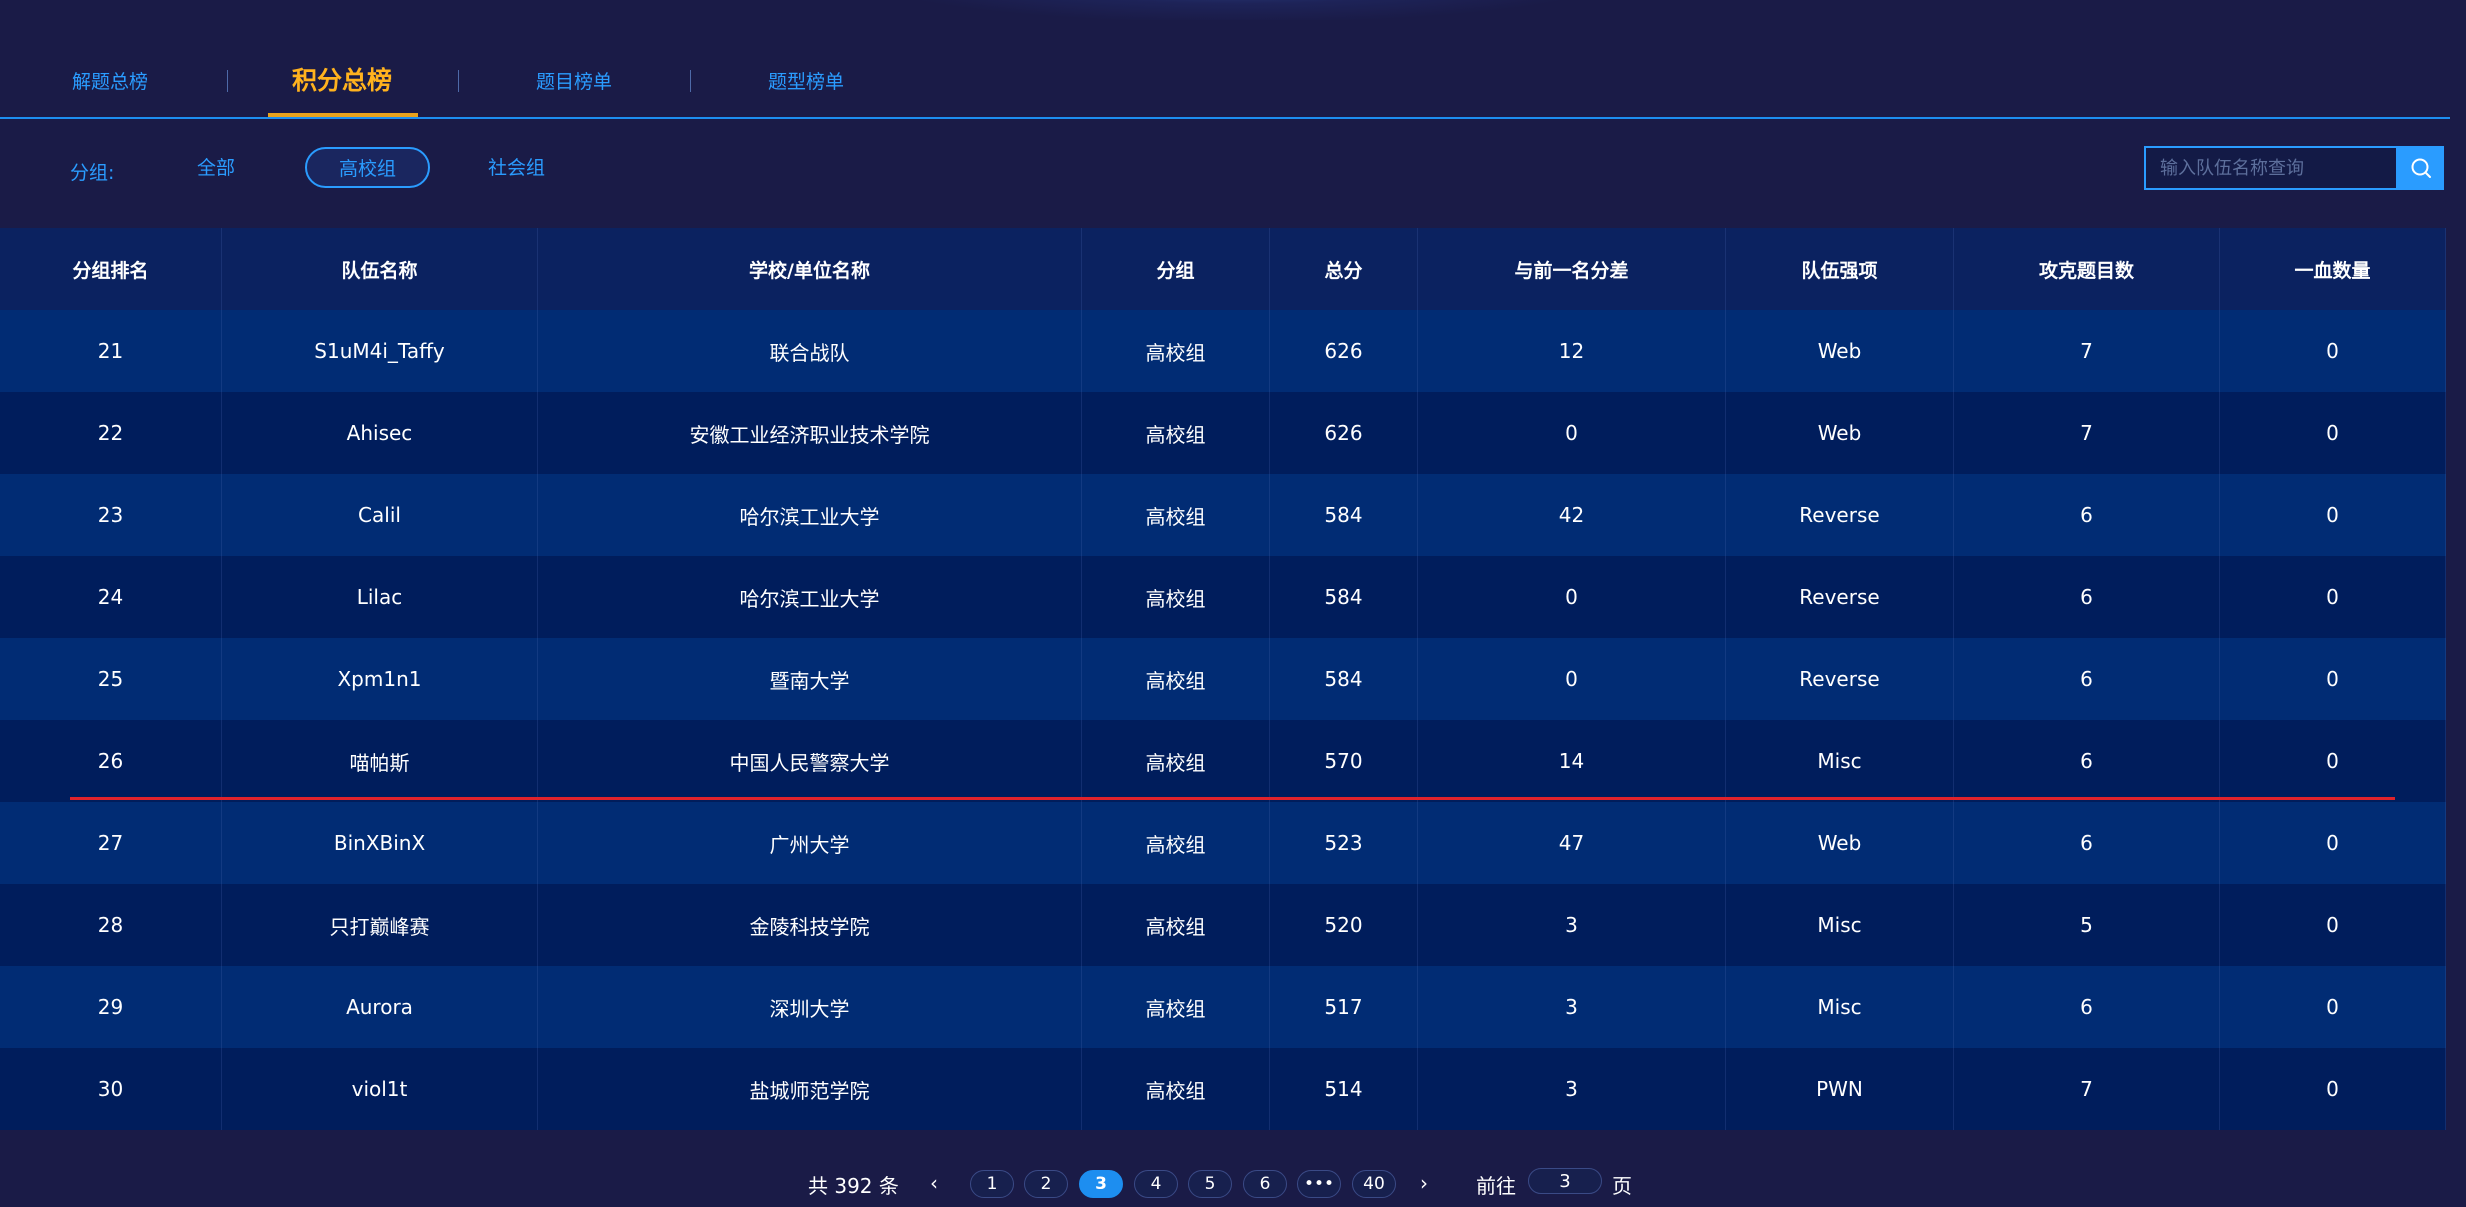 The image size is (2466, 1207). I want to click on table-cell: 只打巅峰赛, so click(380, 925).